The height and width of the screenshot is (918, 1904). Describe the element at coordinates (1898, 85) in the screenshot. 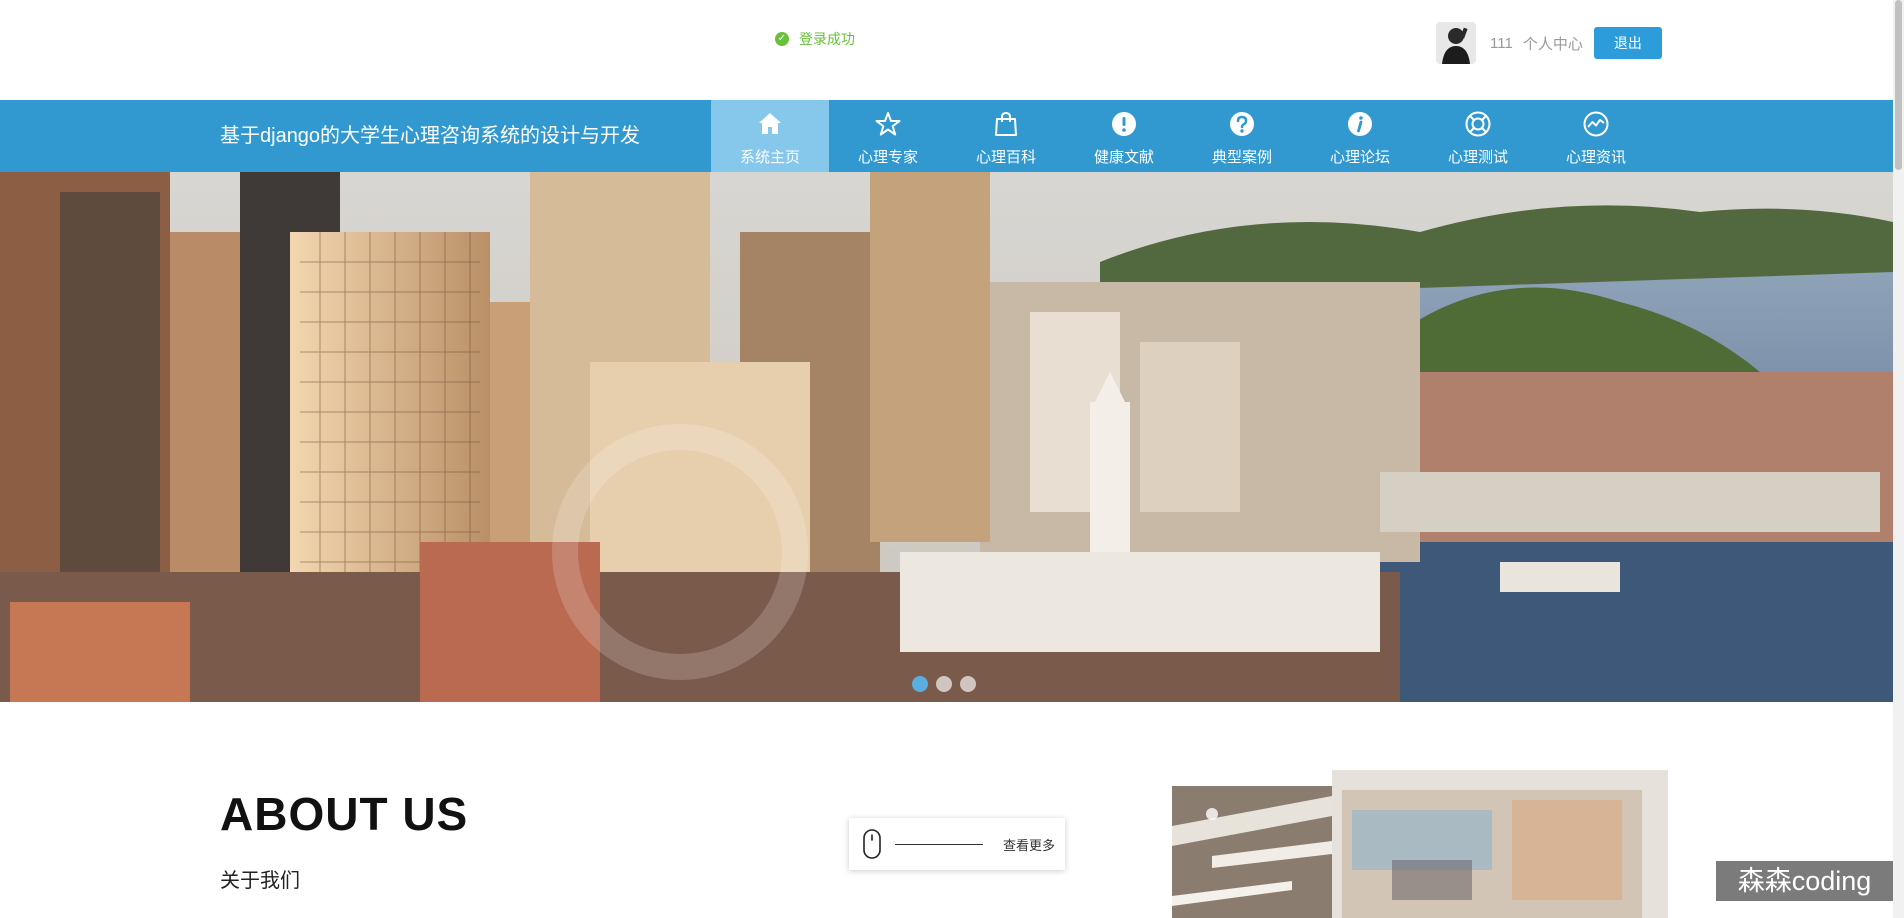

I see `scrollbar-thumb` at that location.